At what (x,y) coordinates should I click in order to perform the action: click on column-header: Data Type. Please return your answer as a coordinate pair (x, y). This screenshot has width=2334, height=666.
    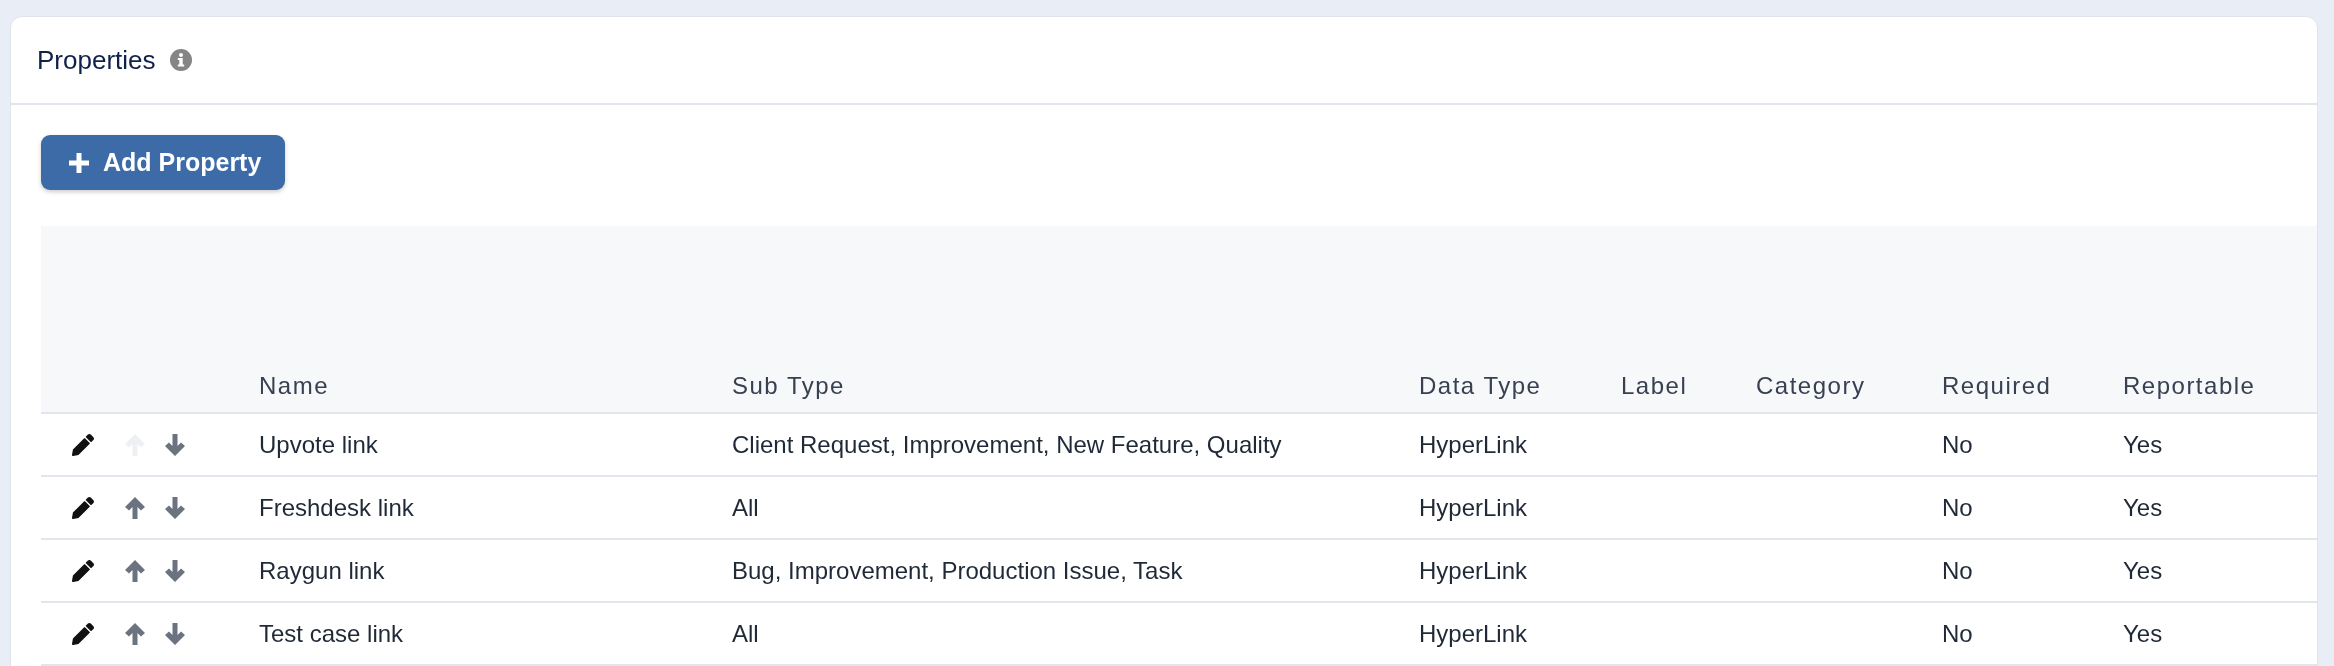
    Looking at the image, I should click on (1480, 385).